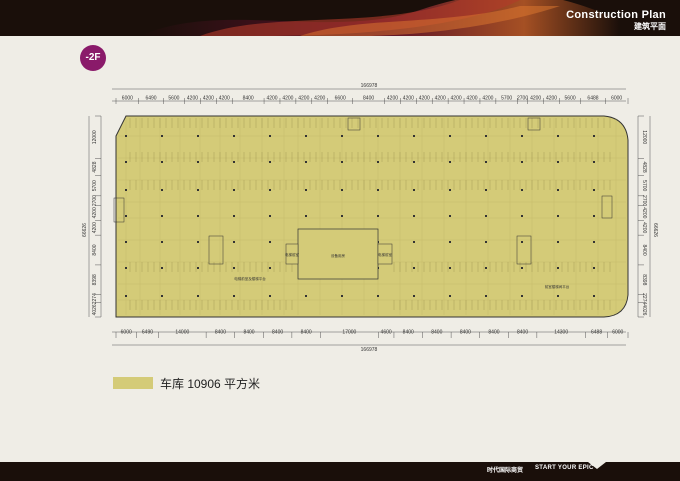 This screenshot has width=680, height=481. I want to click on dim-label: 8398, so click(644, 279).